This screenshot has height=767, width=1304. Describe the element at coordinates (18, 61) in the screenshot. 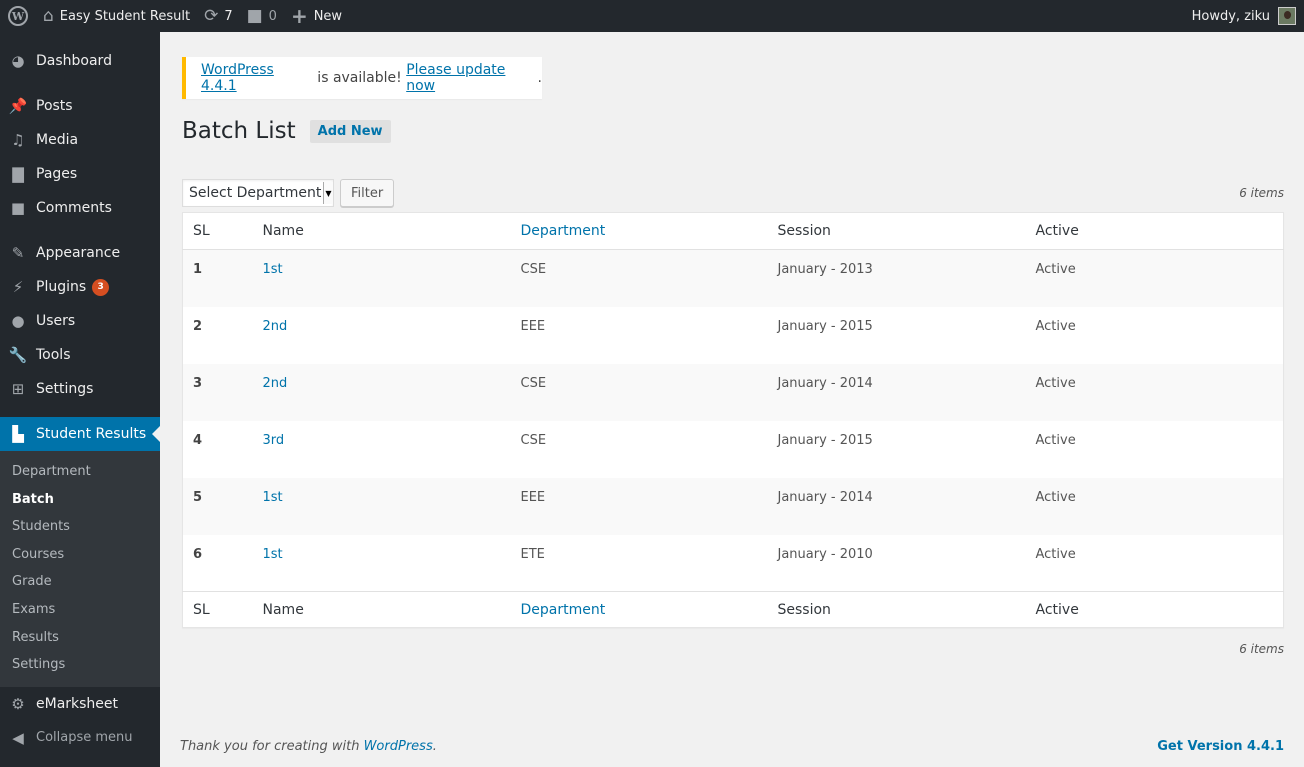

I see `dashboard-icon: ◕` at that location.